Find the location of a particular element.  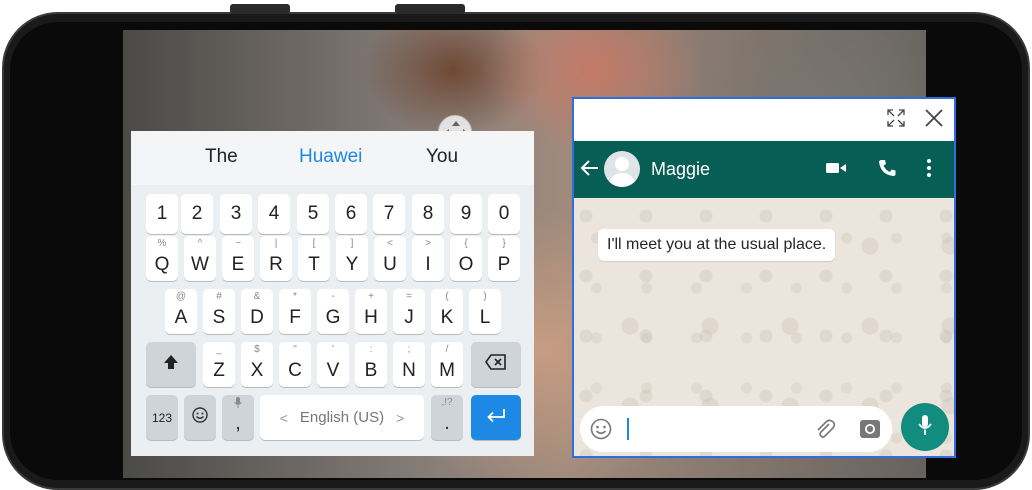

suggestion-item: The is located at coordinates (221, 157).